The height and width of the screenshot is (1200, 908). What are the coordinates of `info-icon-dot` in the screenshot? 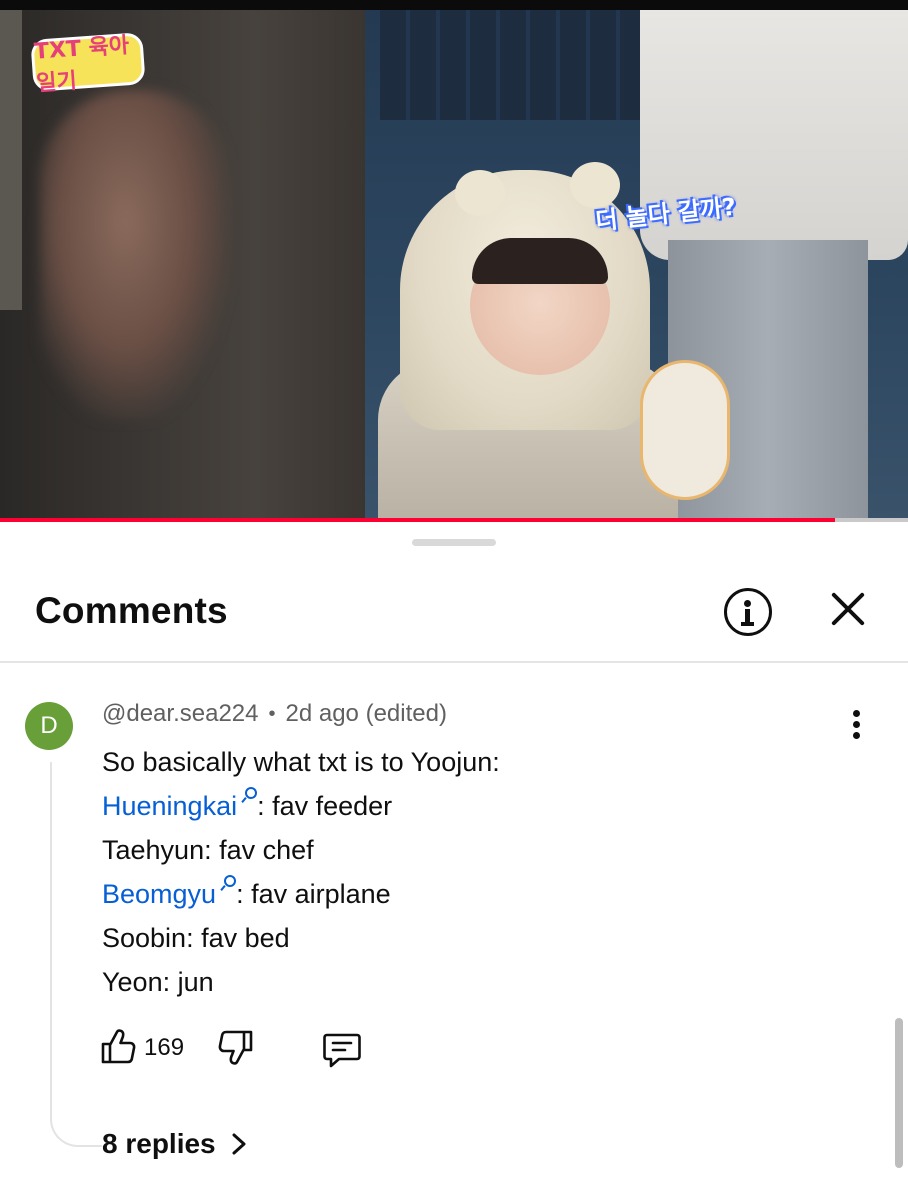 It's located at (747, 603).